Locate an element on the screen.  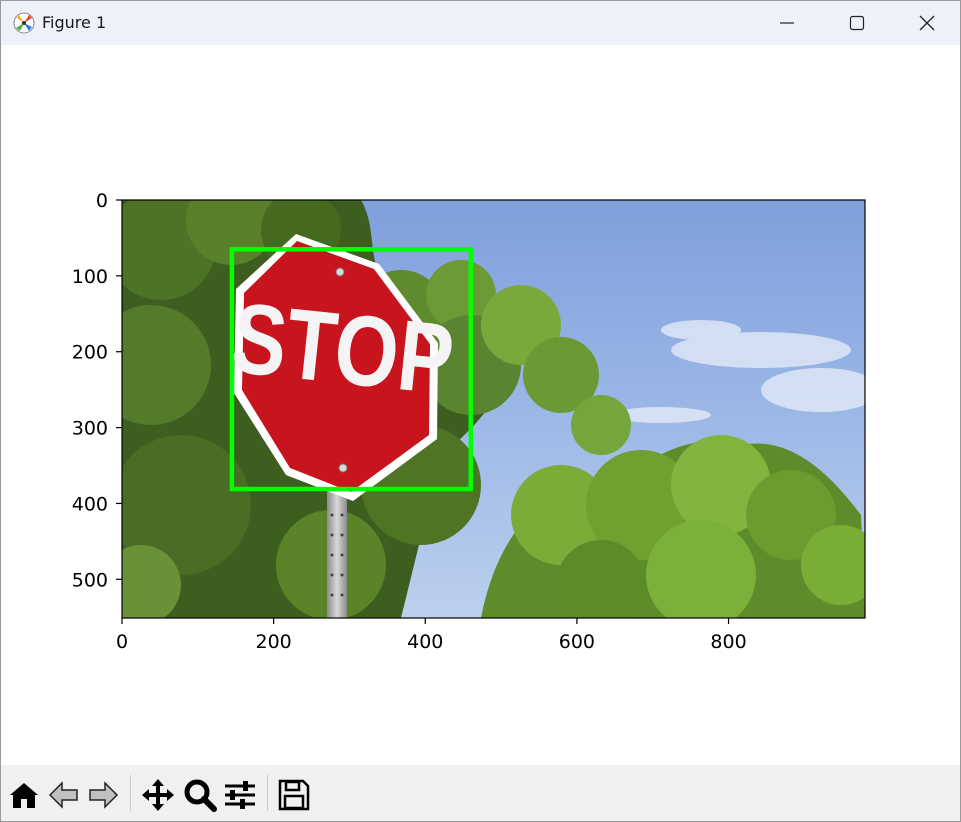
minimize-icon is located at coordinates (787, 23).